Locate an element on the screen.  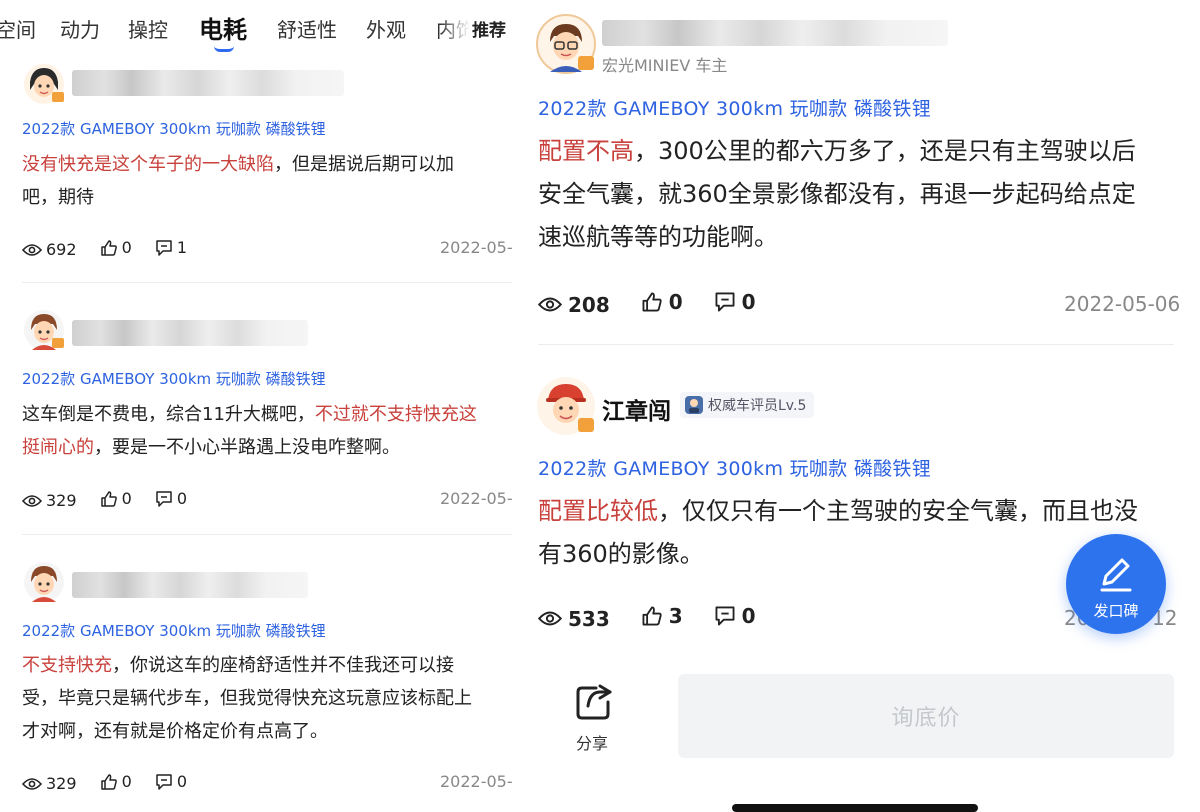
review-text-start: 这车倒是不费电，综合11升大概吧， is located at coordinates (168, 414).